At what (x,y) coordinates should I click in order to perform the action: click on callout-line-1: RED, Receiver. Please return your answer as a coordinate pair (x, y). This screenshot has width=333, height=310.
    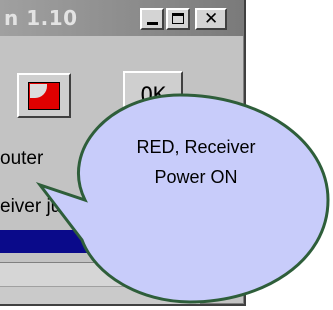
    Looking at the image, I should click on (196, 147).